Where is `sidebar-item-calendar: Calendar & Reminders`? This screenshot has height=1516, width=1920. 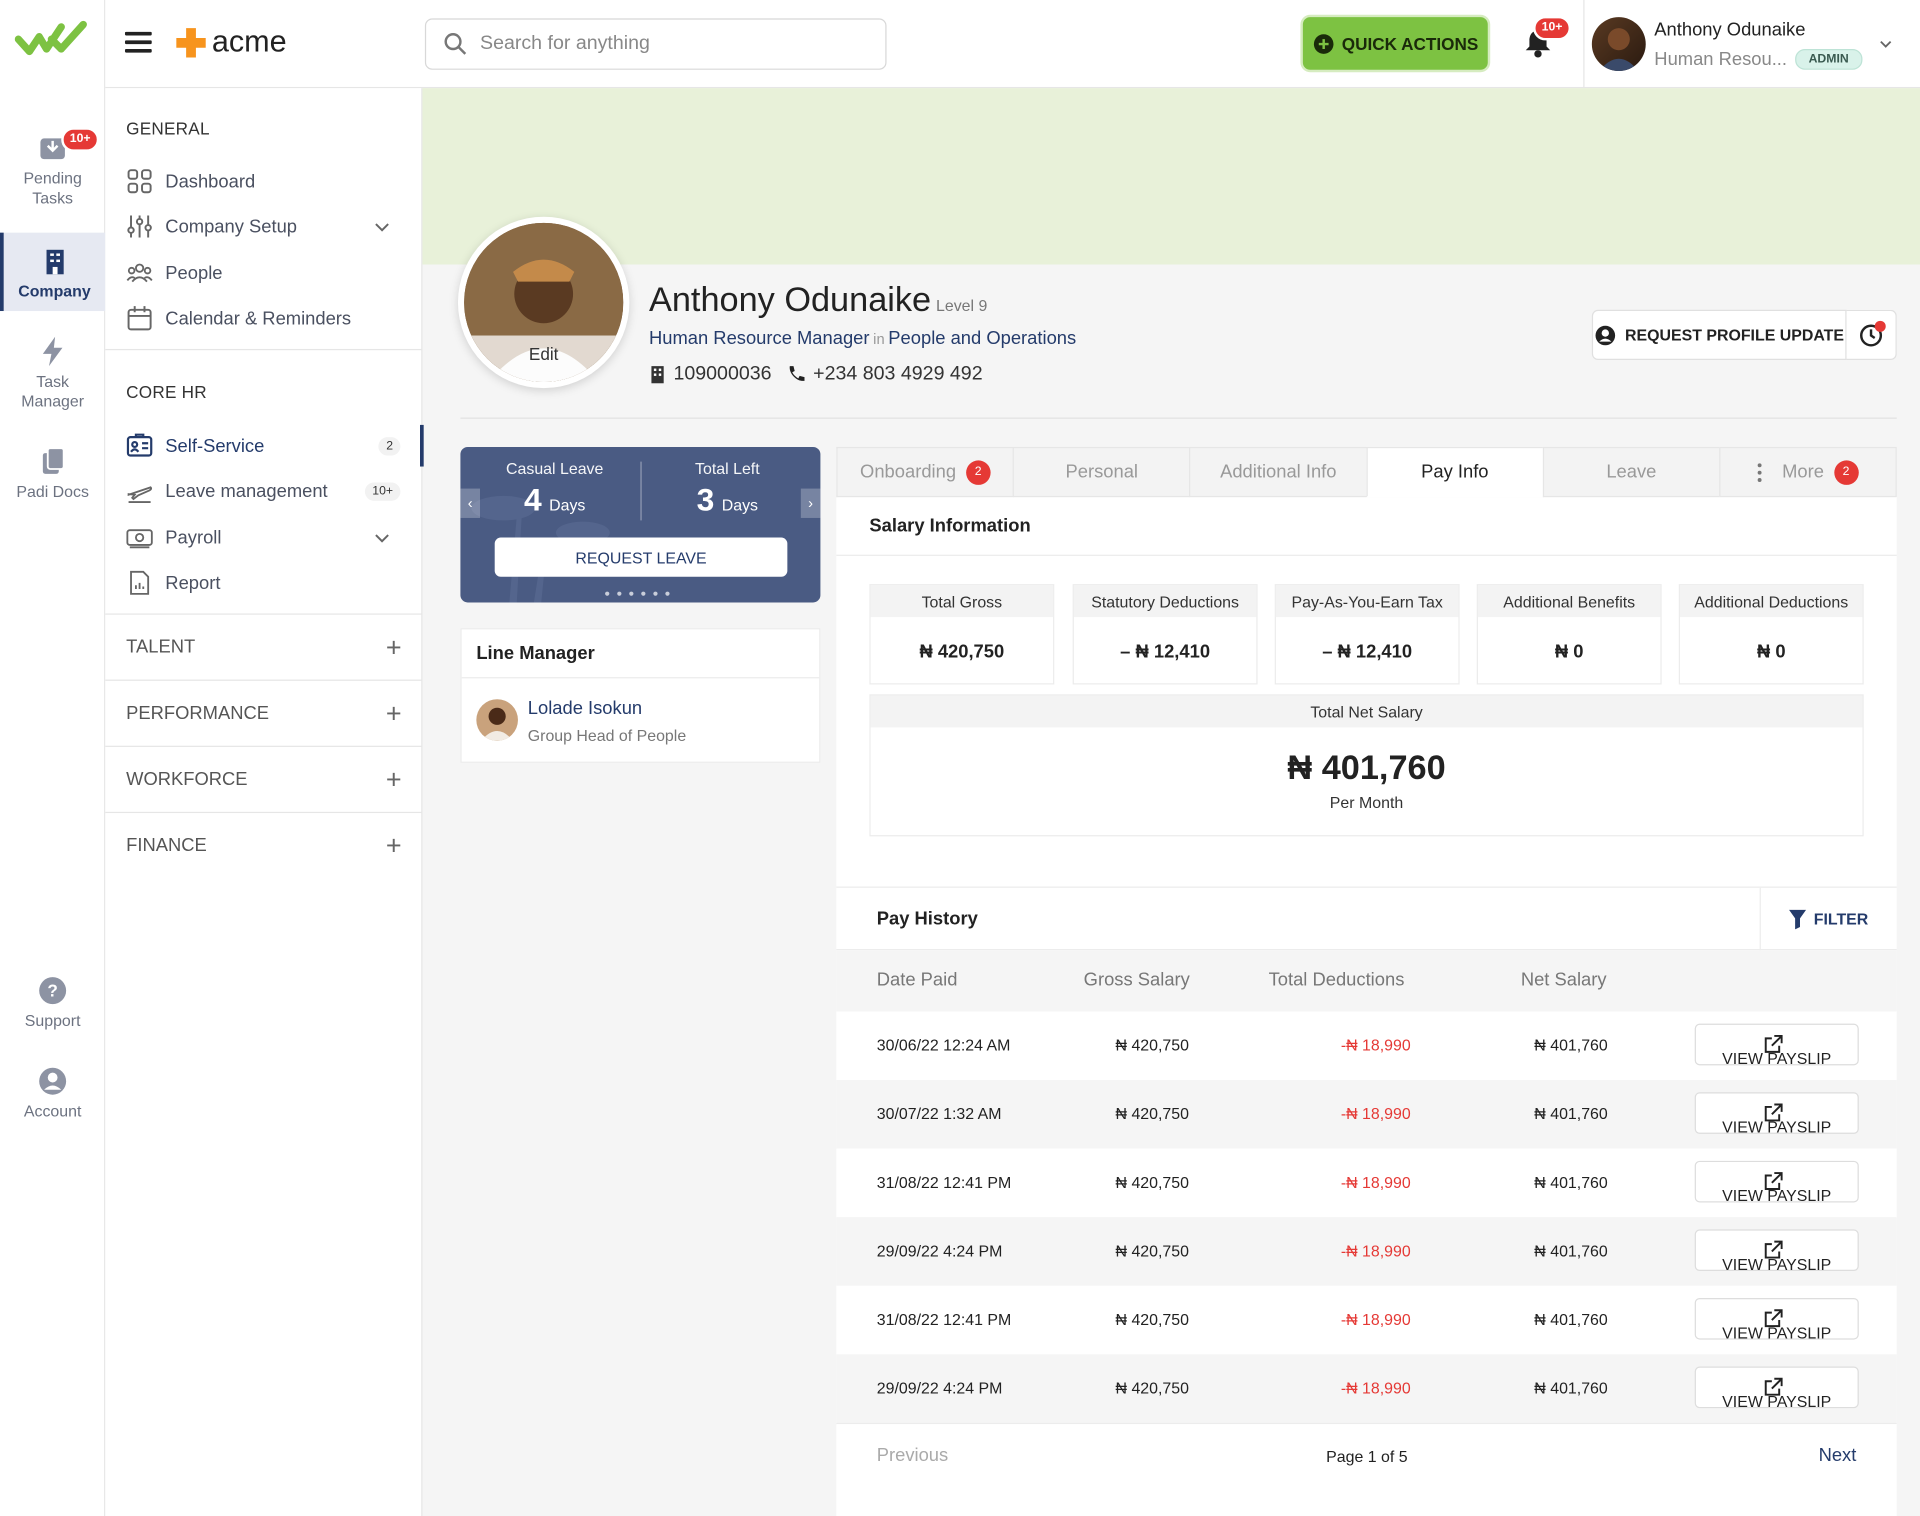 sidebar-item-calendar: Calendar & Reminders is located at coordinates (268, 319).